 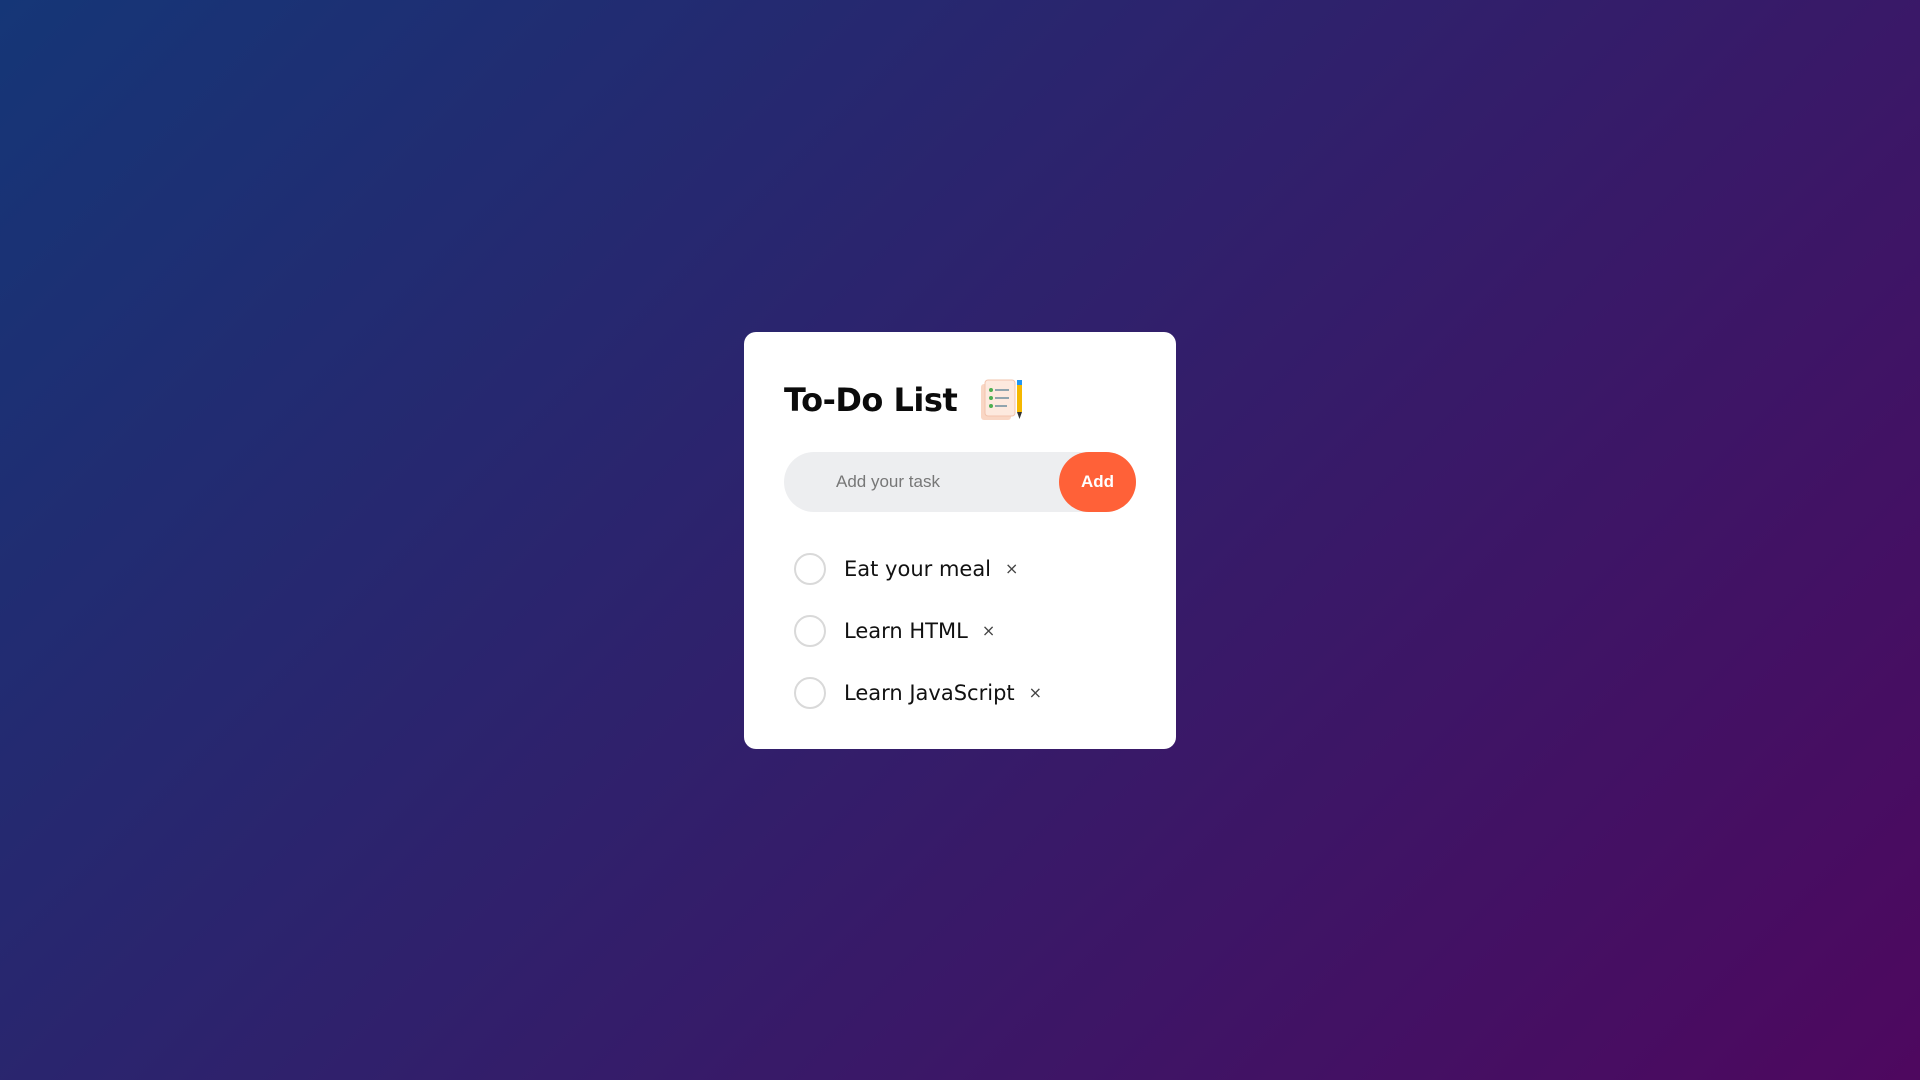 What do you see at coordinates (921, 482) in the screenshot?
I see `task-input` at bounding box center [921, 482].